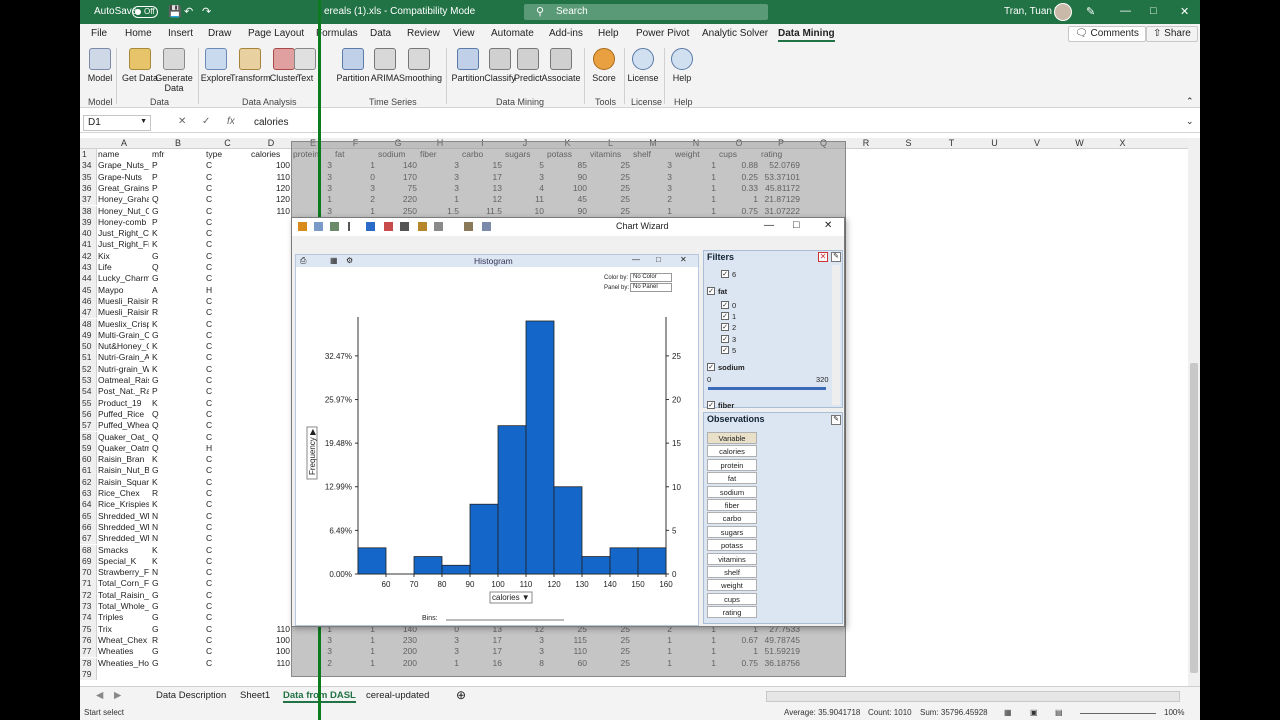  Describe the element at coordinates (380, 33) in the screenshot. I see `tab-data: Data` at that location.